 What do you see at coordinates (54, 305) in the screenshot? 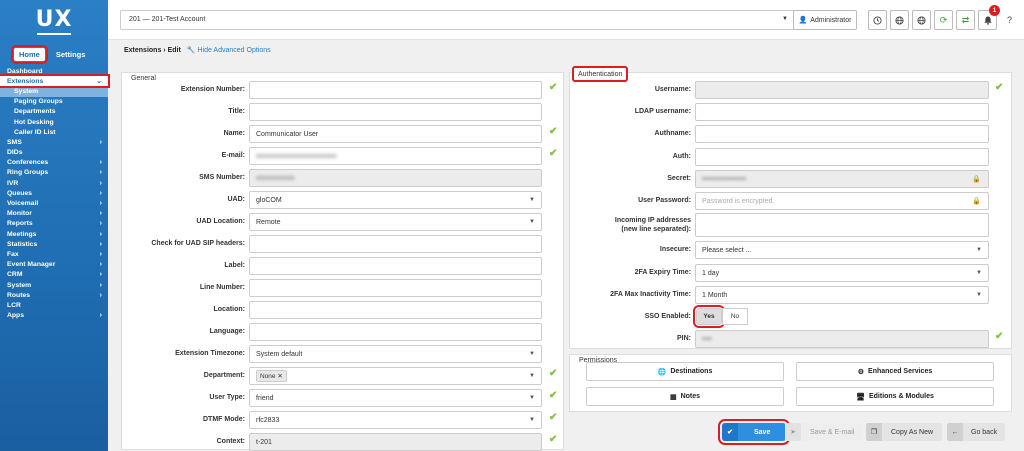
I see `sidebar-item-lcr: LCR` at bounding box center [54, 305].